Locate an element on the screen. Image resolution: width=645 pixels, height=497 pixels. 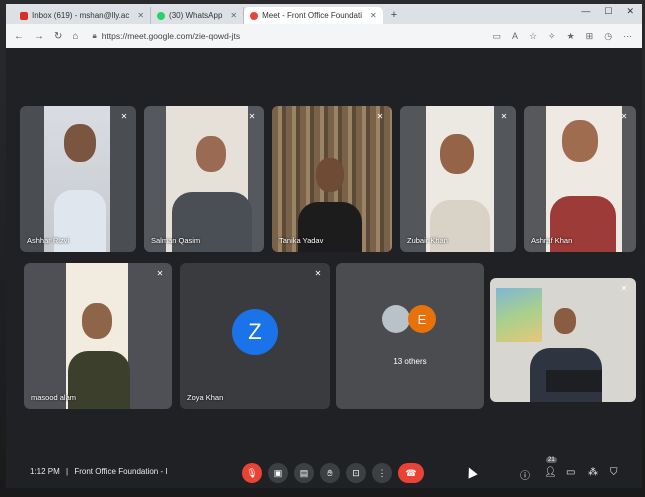
camera-icon: ▣ is located at coordinates (278, 472).